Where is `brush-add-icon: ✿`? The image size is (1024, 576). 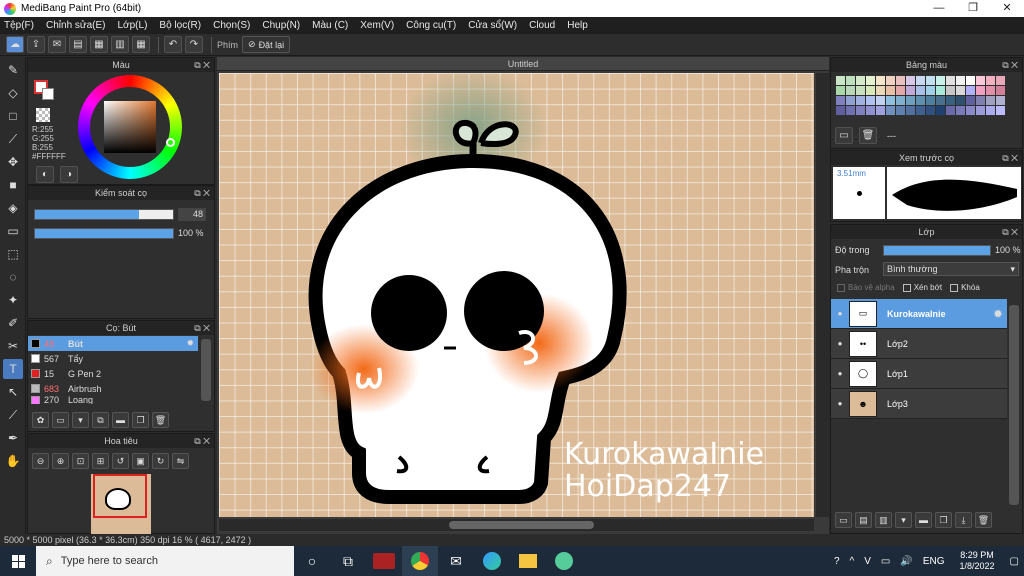 brush-add-icon: ✿ is located at coordinates (40, 420).